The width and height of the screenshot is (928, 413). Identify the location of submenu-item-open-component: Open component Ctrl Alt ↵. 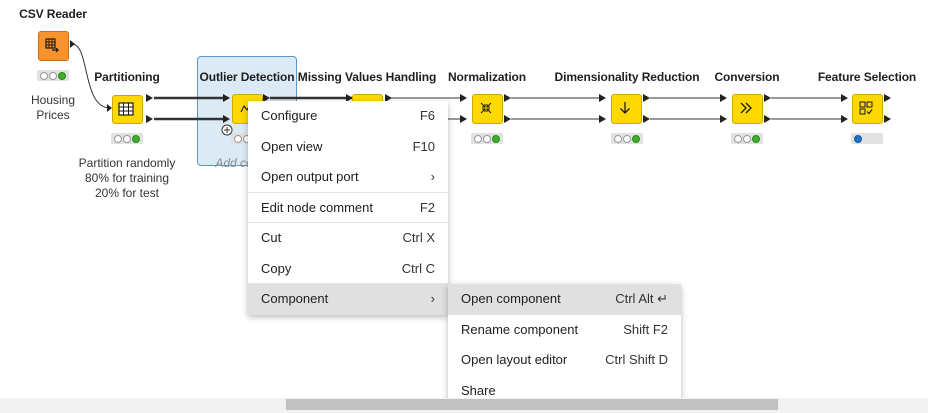
(564, 299).